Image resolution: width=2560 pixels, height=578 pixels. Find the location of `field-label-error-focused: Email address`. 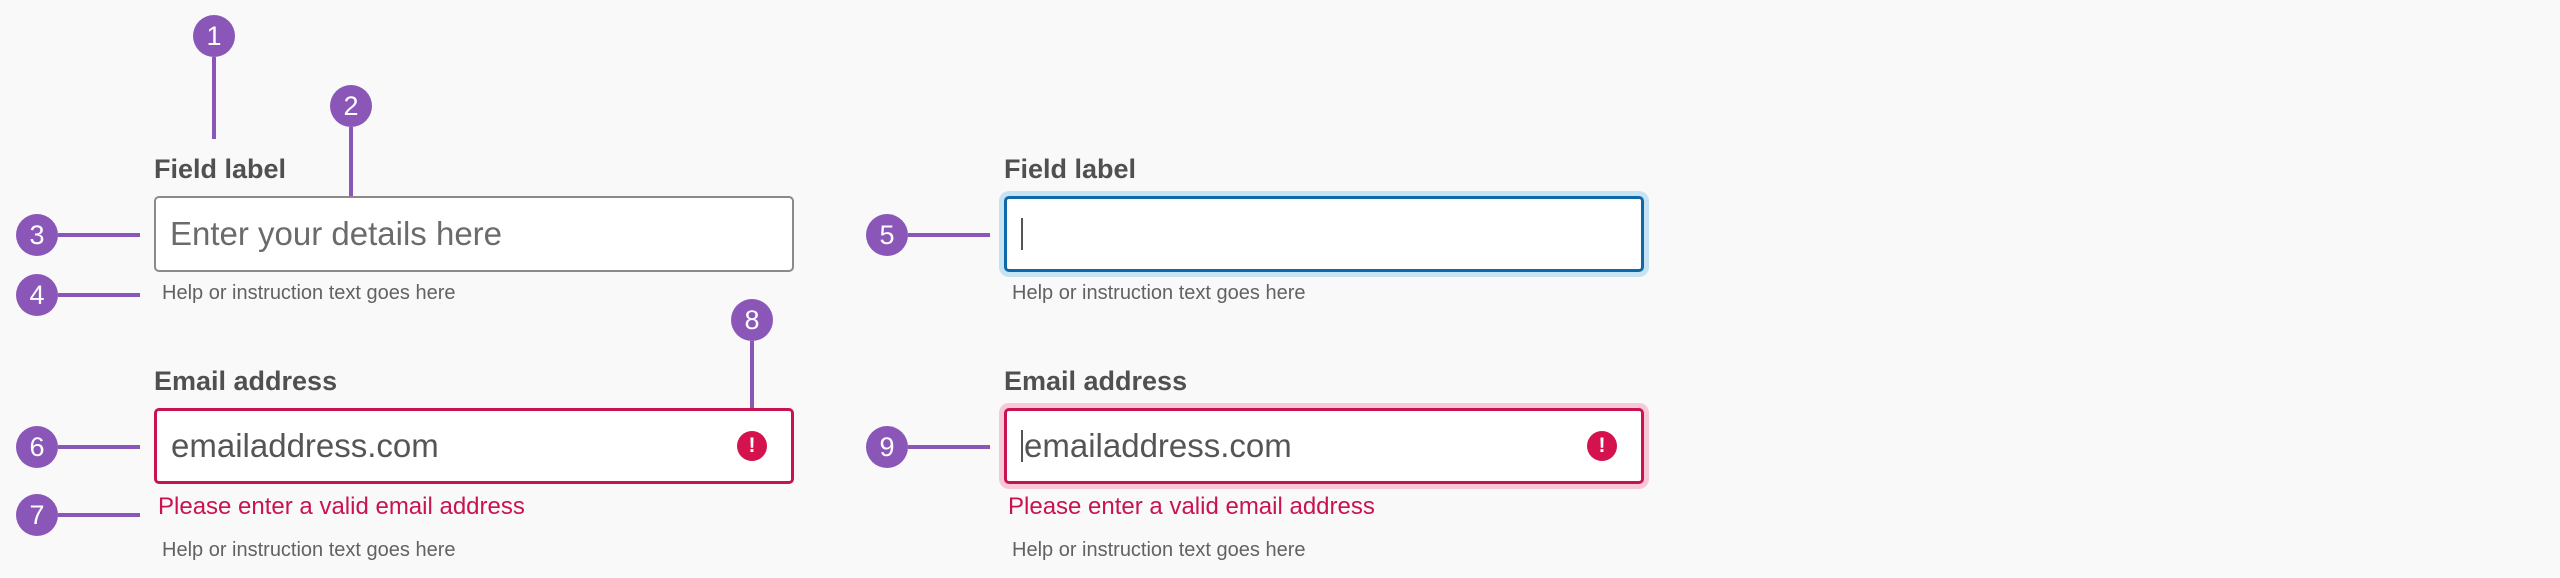

field-label-error-focused: Email address is located at coordinates (1096, 381).